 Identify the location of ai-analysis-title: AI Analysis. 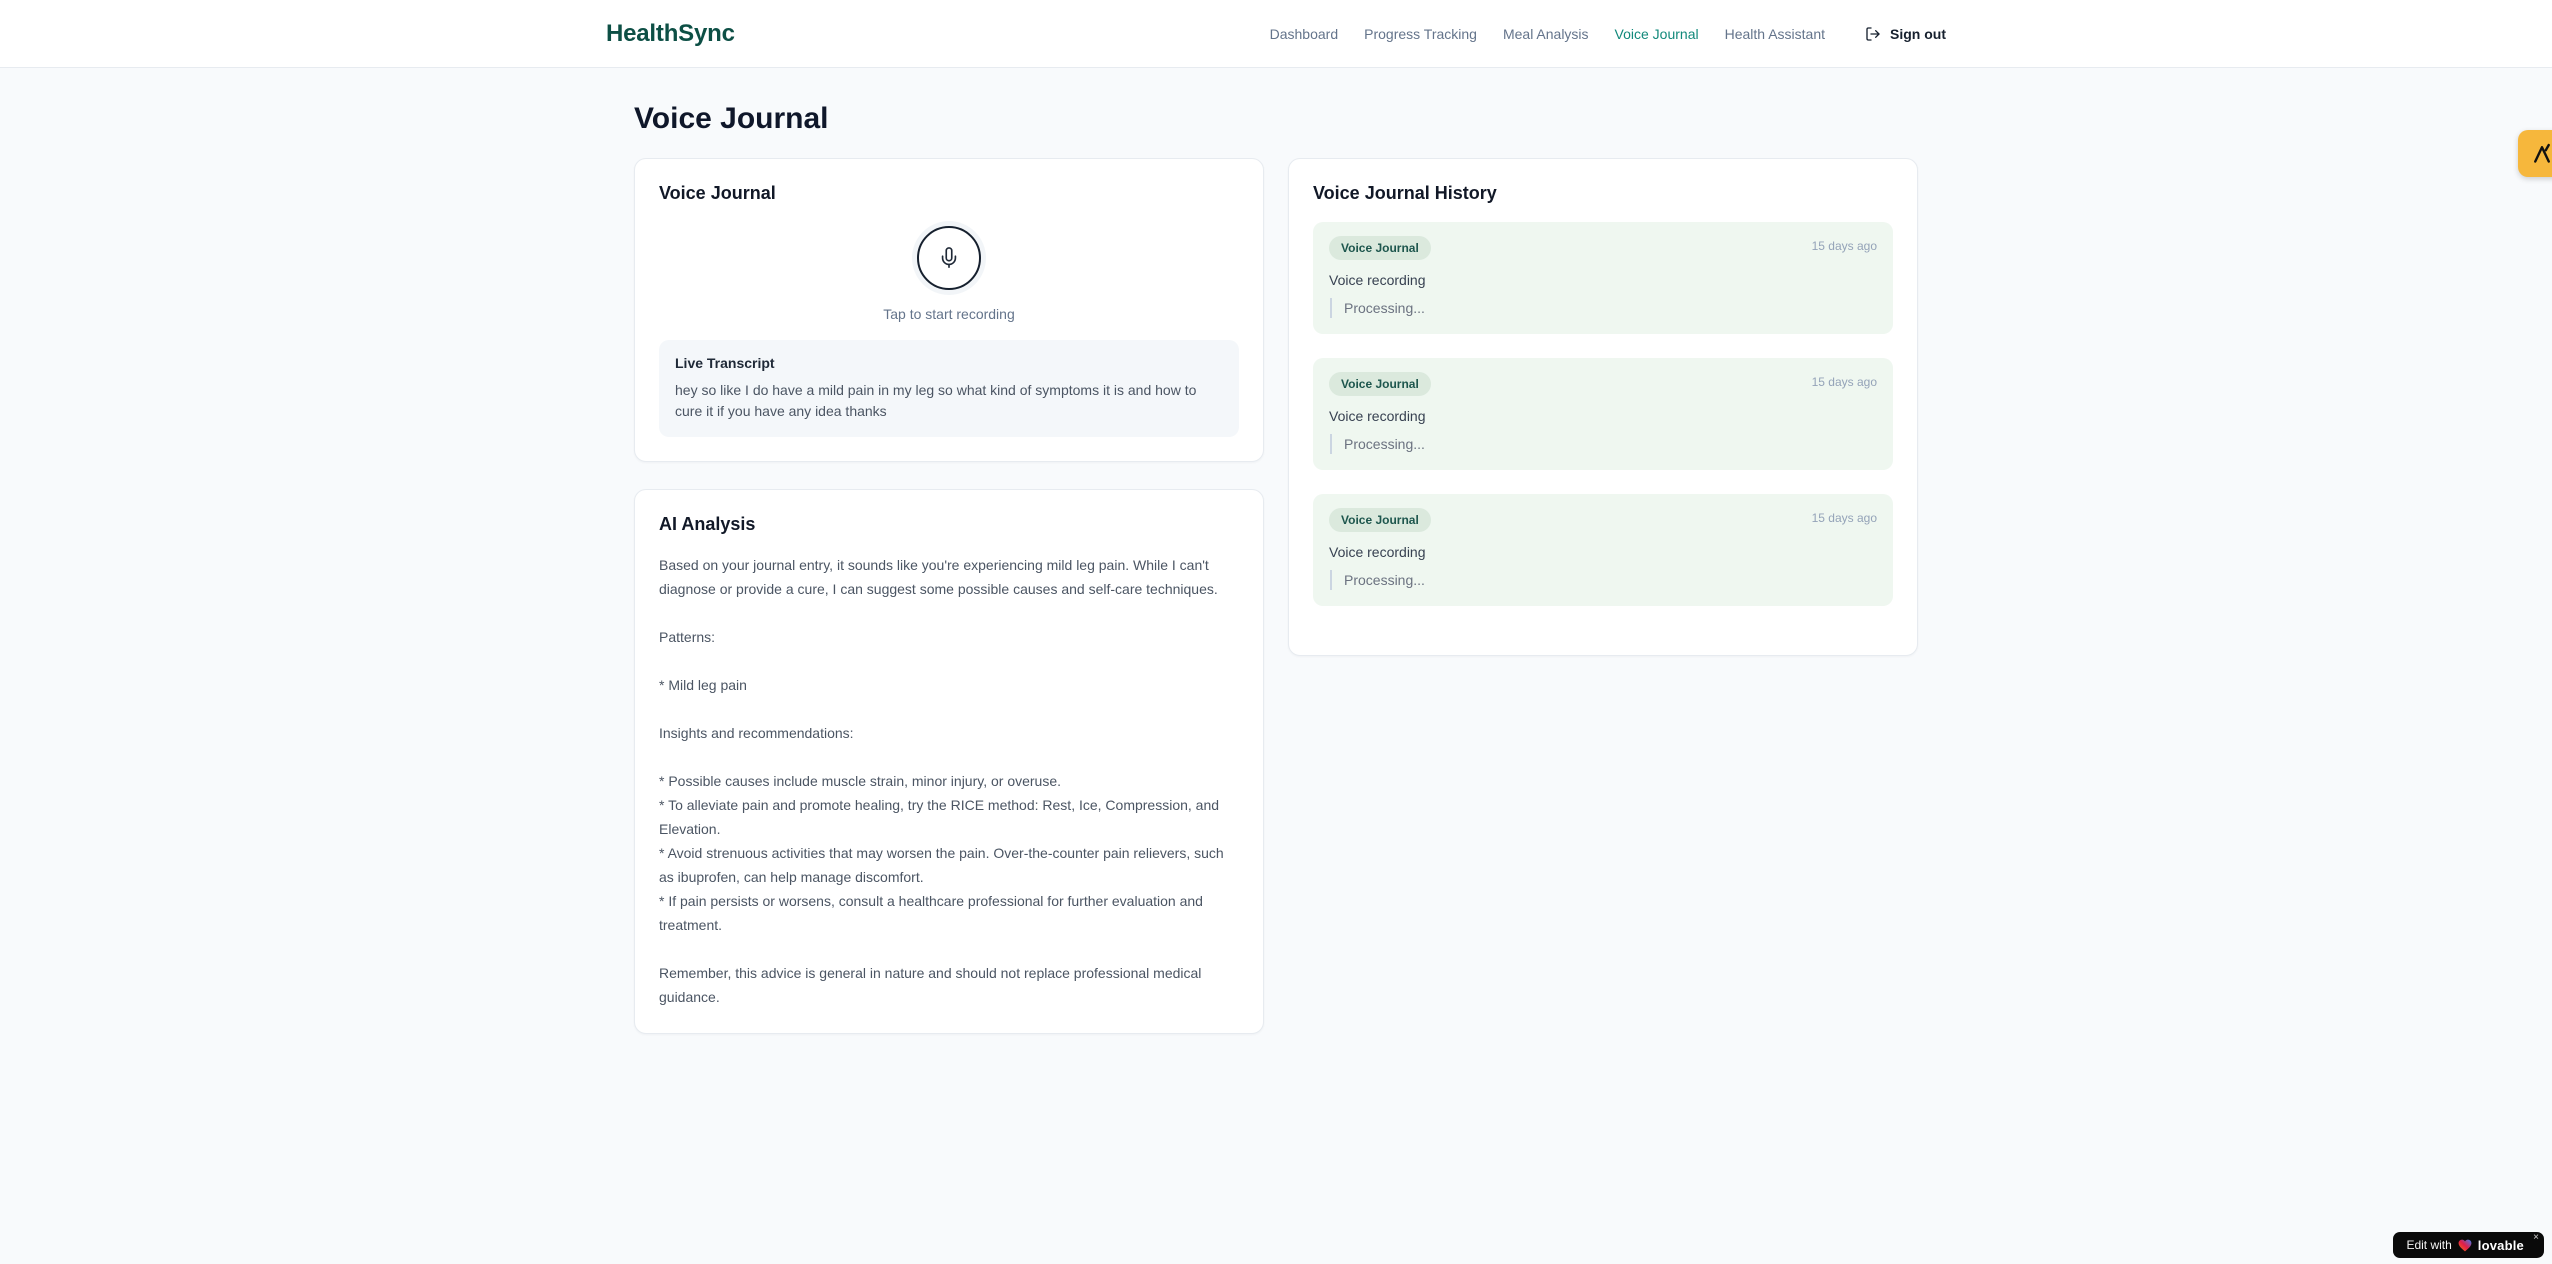
(707, 524).